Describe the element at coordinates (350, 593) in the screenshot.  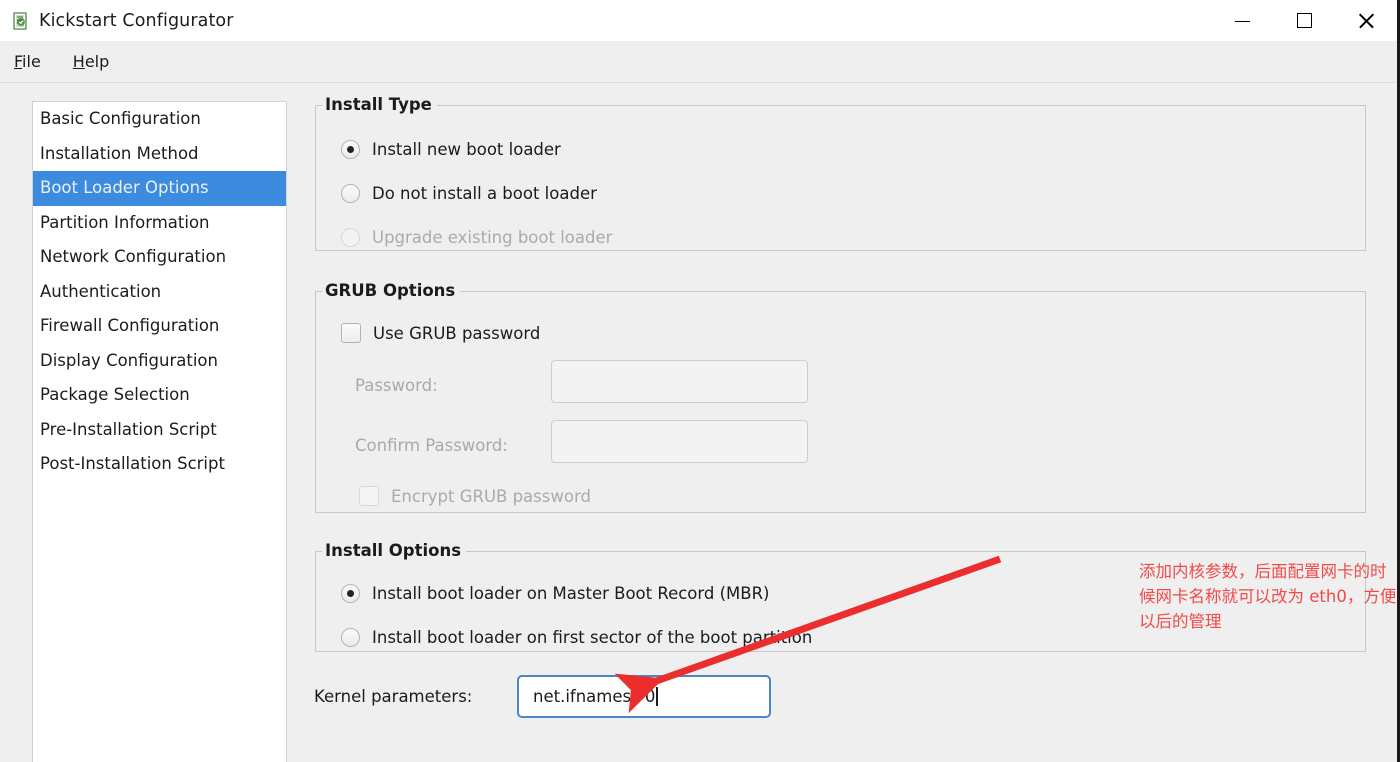
I see `radio-install-on-mbr-indicator` at that location.